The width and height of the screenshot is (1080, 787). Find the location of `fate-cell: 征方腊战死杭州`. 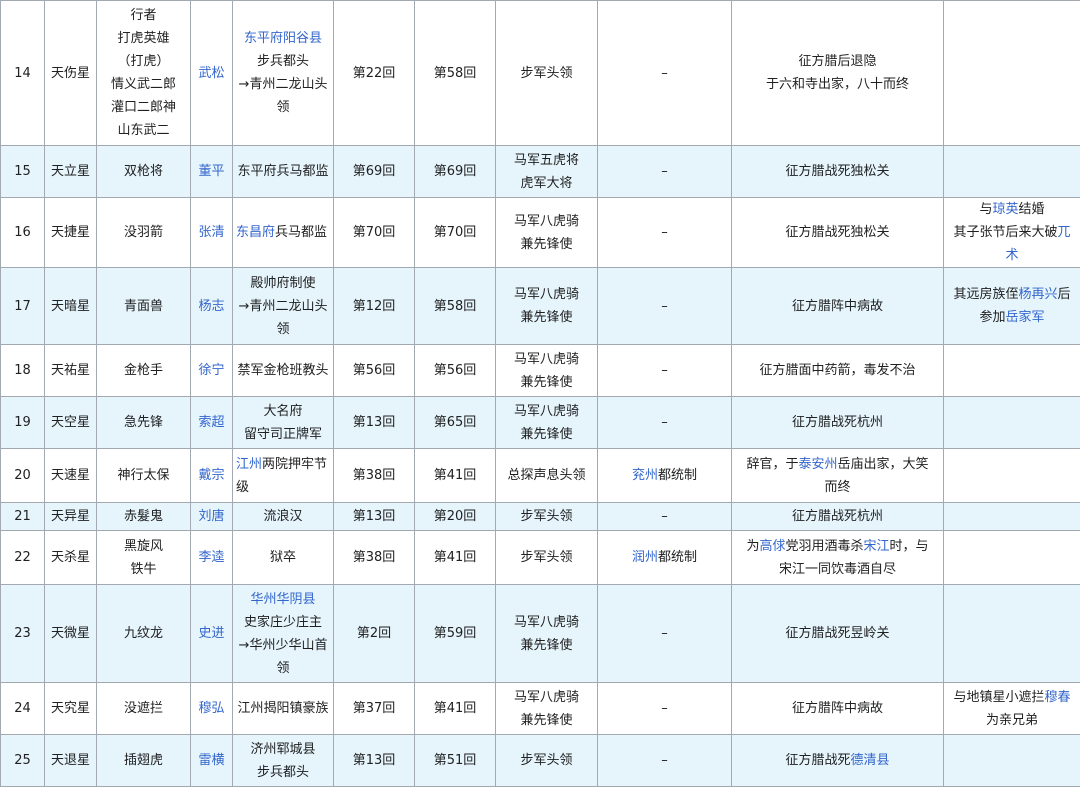

fate-cell: 征方腊战死杭州 is located at coordinates (838, 517).